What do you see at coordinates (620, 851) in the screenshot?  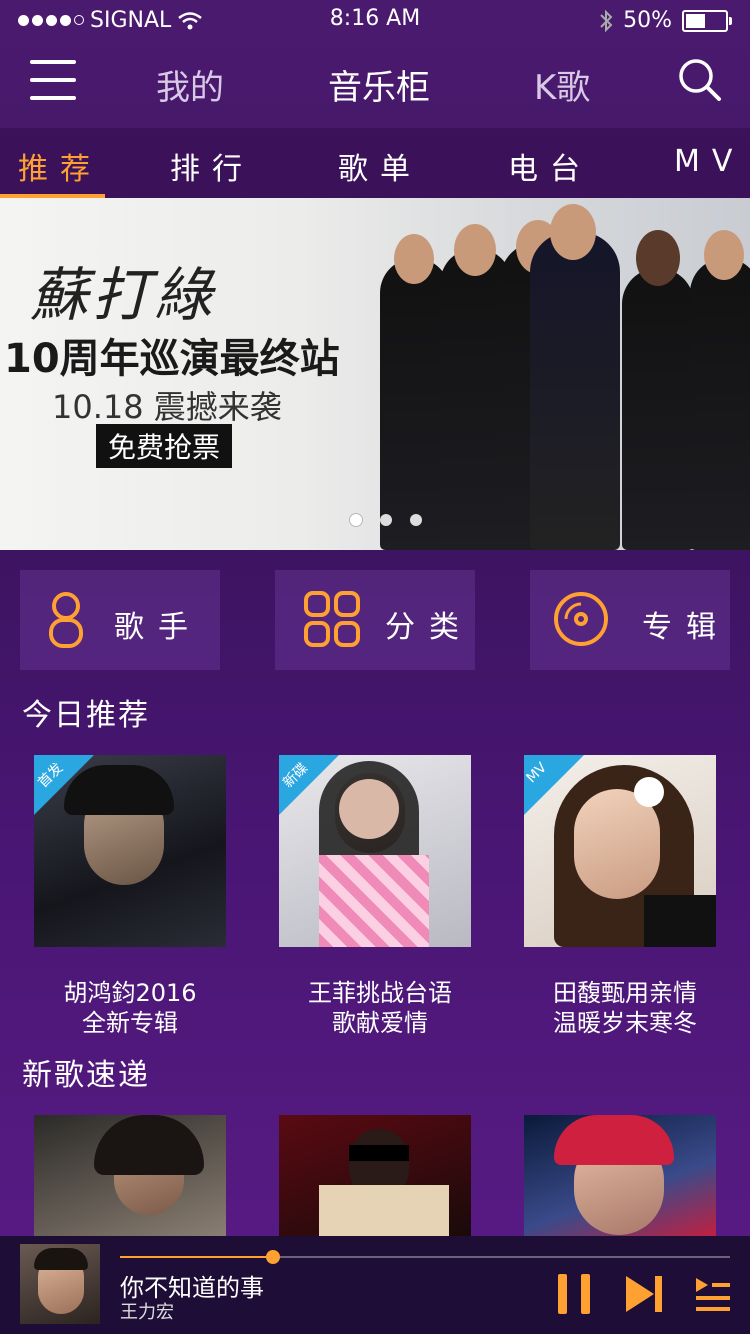 I see `album-cover: MV` at bounding box center [620, 851].